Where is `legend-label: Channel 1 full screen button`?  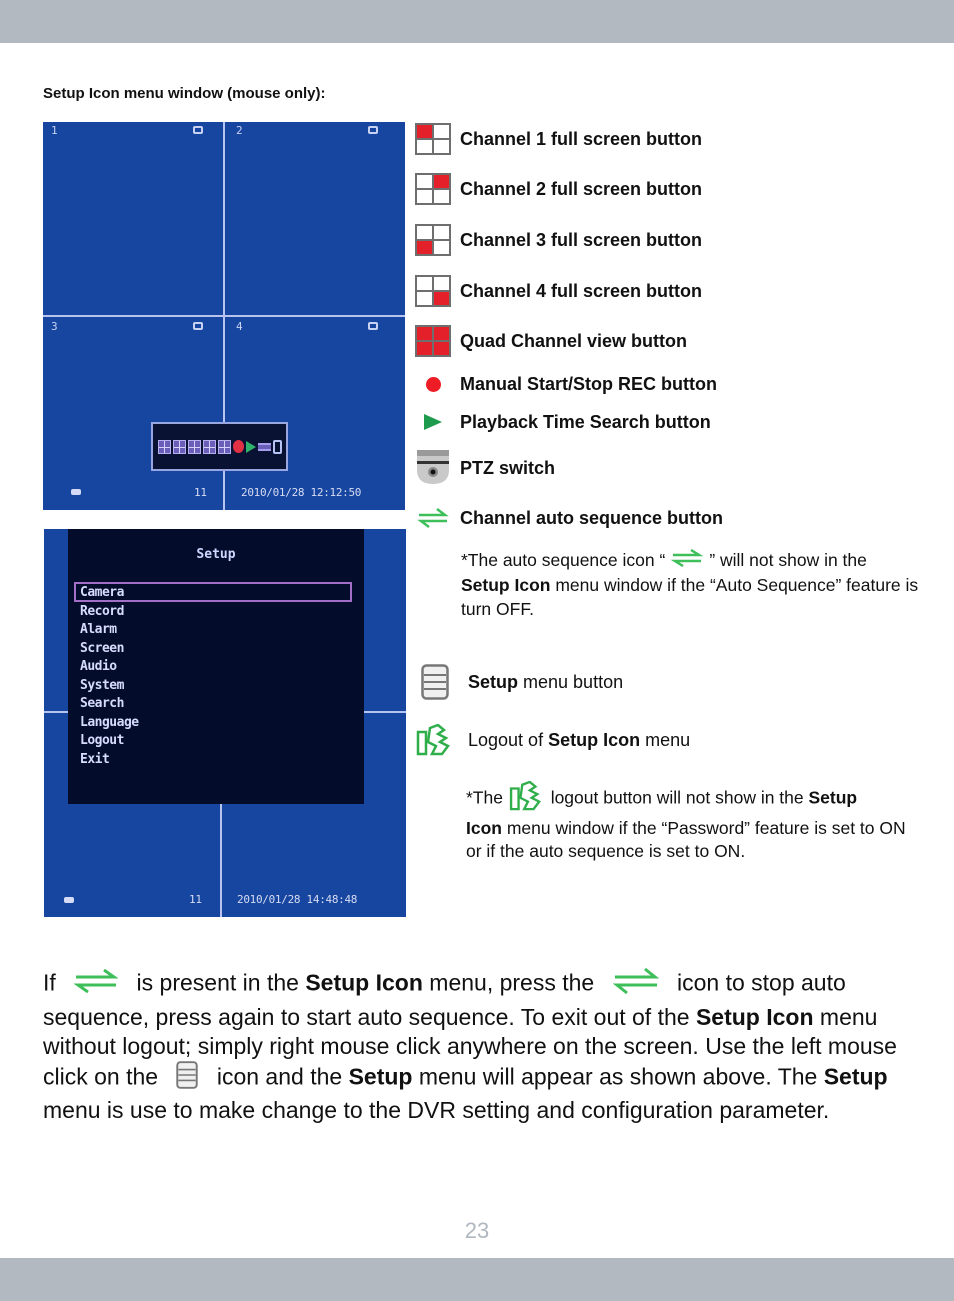
legend-label: Channel 1 full screen button is located at coordinates (581, 138).